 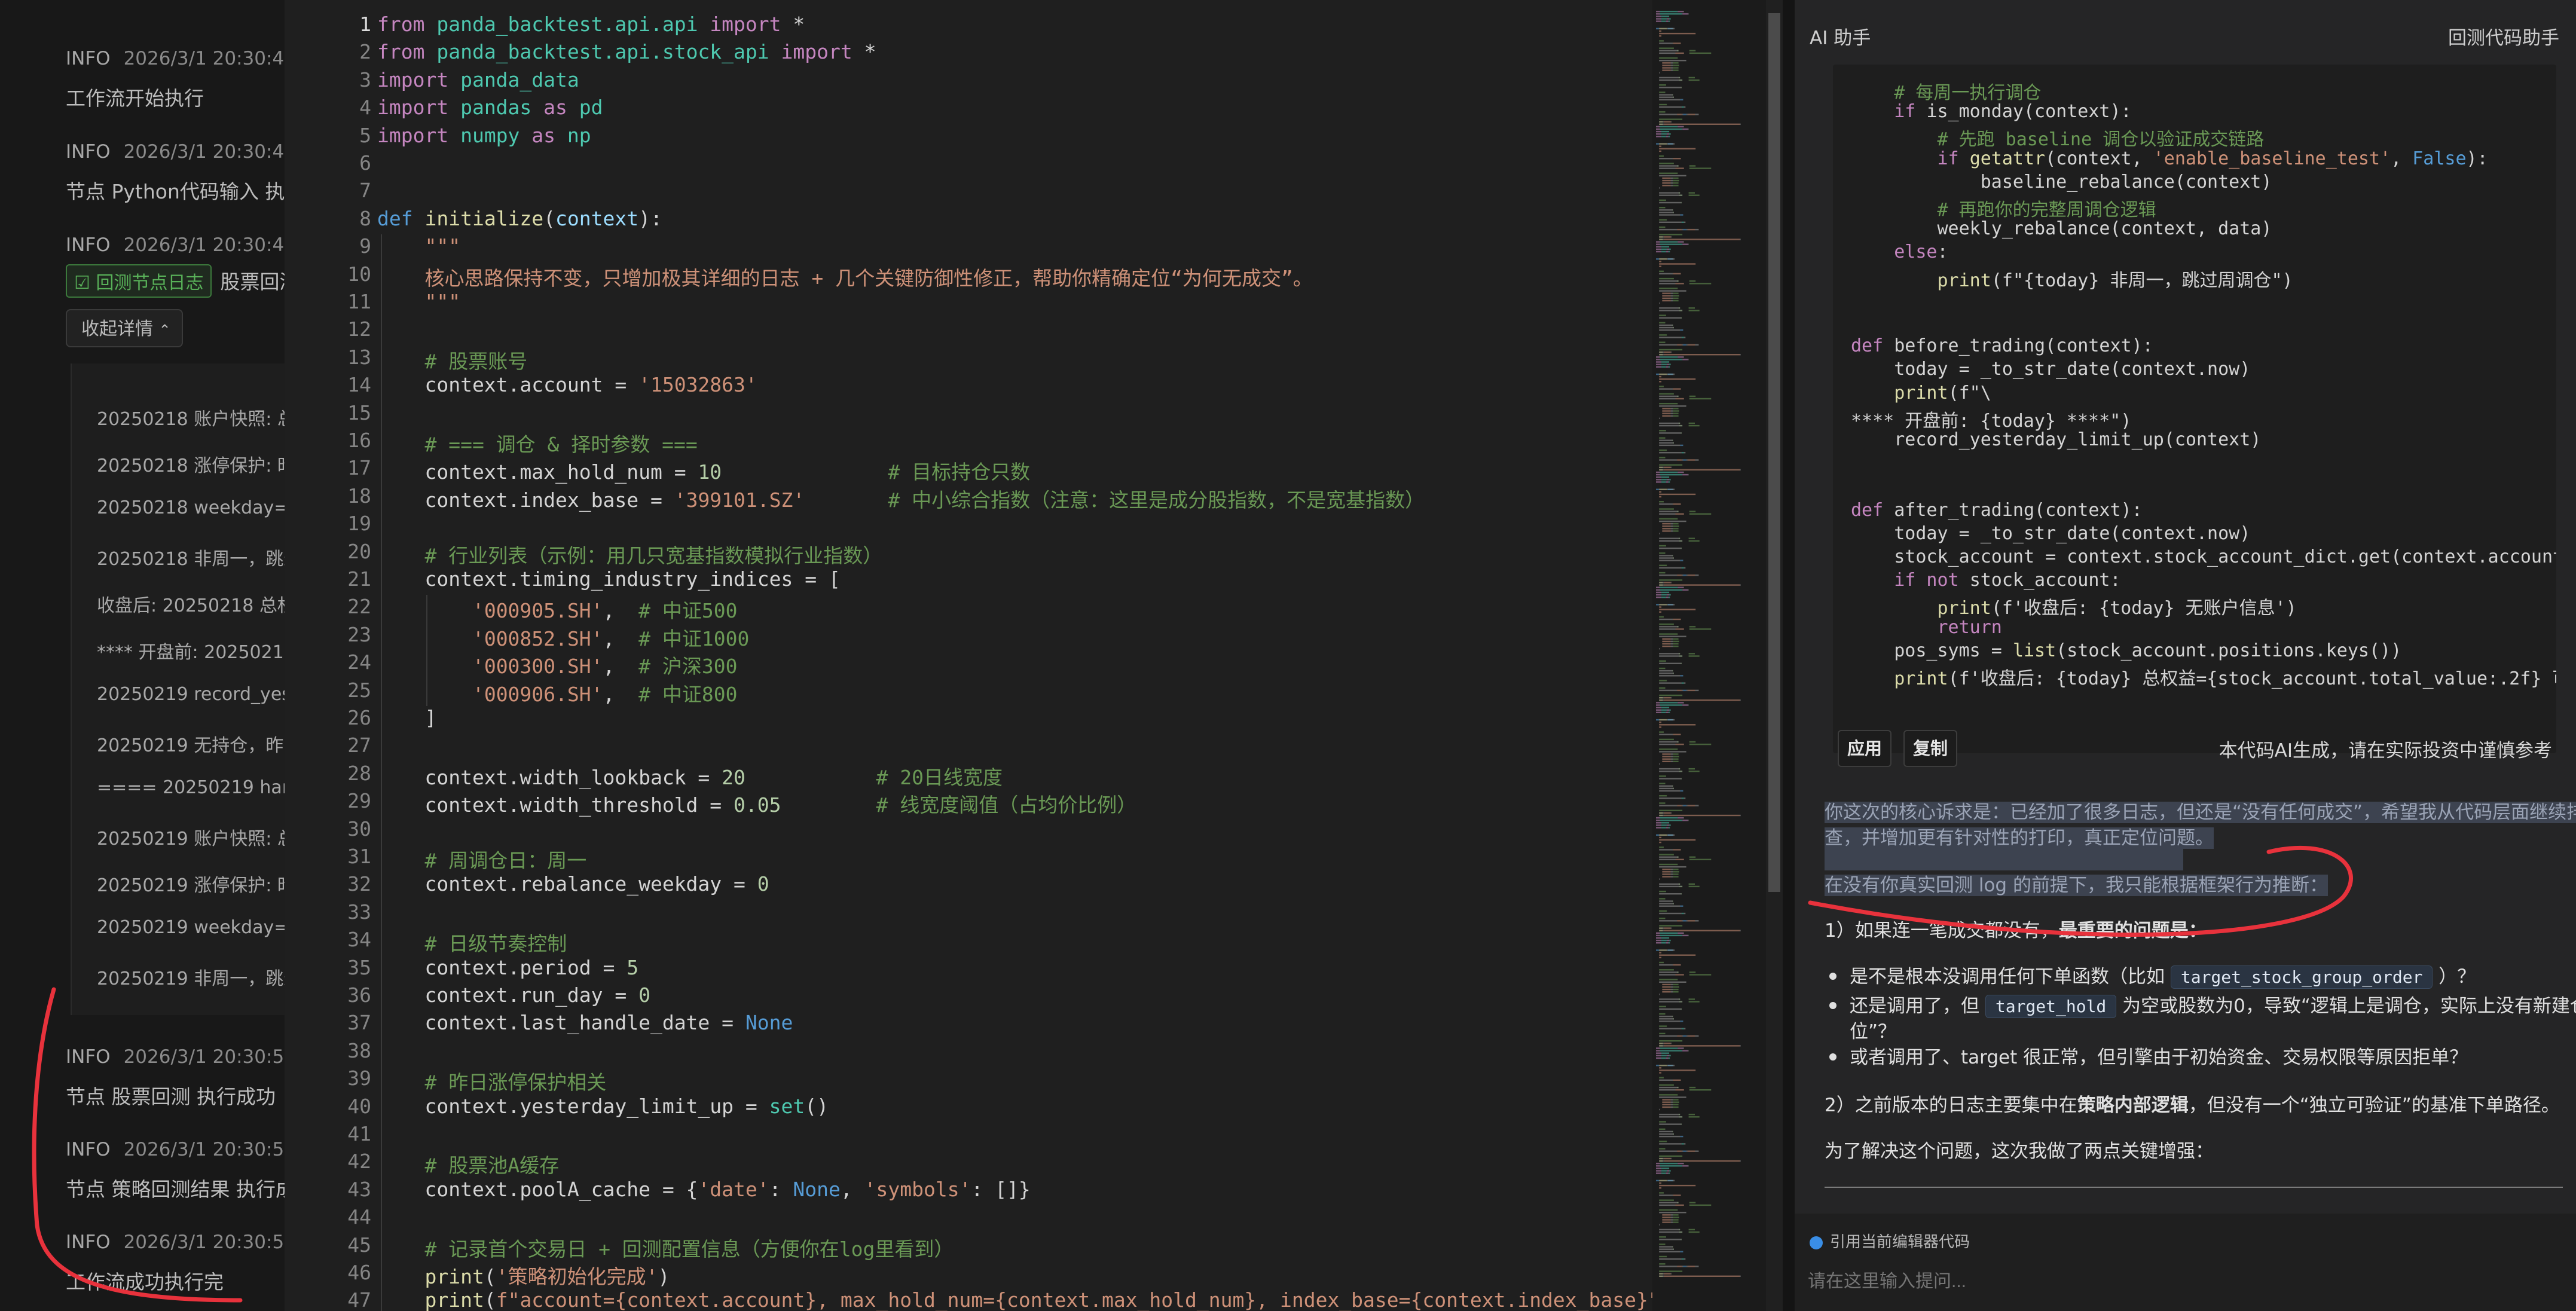 What do you see at coordinates (137, 1145) in the screenshot?
I see `annotation-stroke-left` at bounding box center [137, 1145].